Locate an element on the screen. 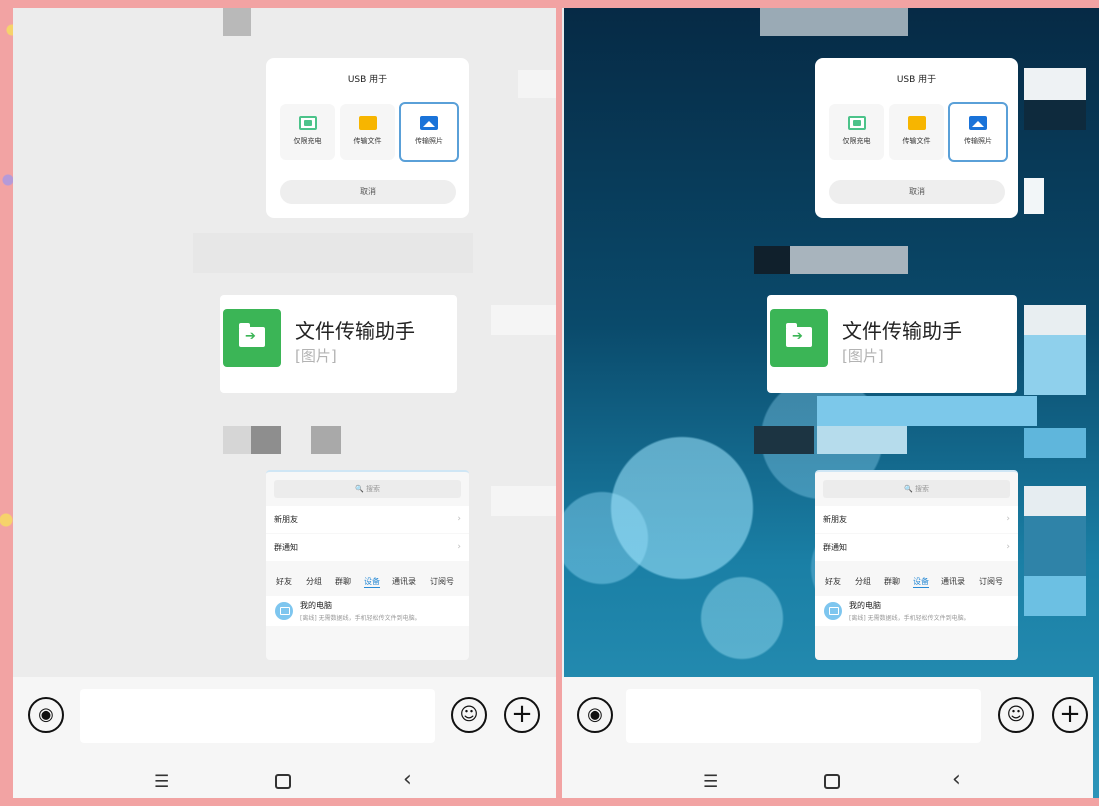 The height and width of the screenshot is (806, 1099). row-label: 群通知 is located at coordinates (286, 547).